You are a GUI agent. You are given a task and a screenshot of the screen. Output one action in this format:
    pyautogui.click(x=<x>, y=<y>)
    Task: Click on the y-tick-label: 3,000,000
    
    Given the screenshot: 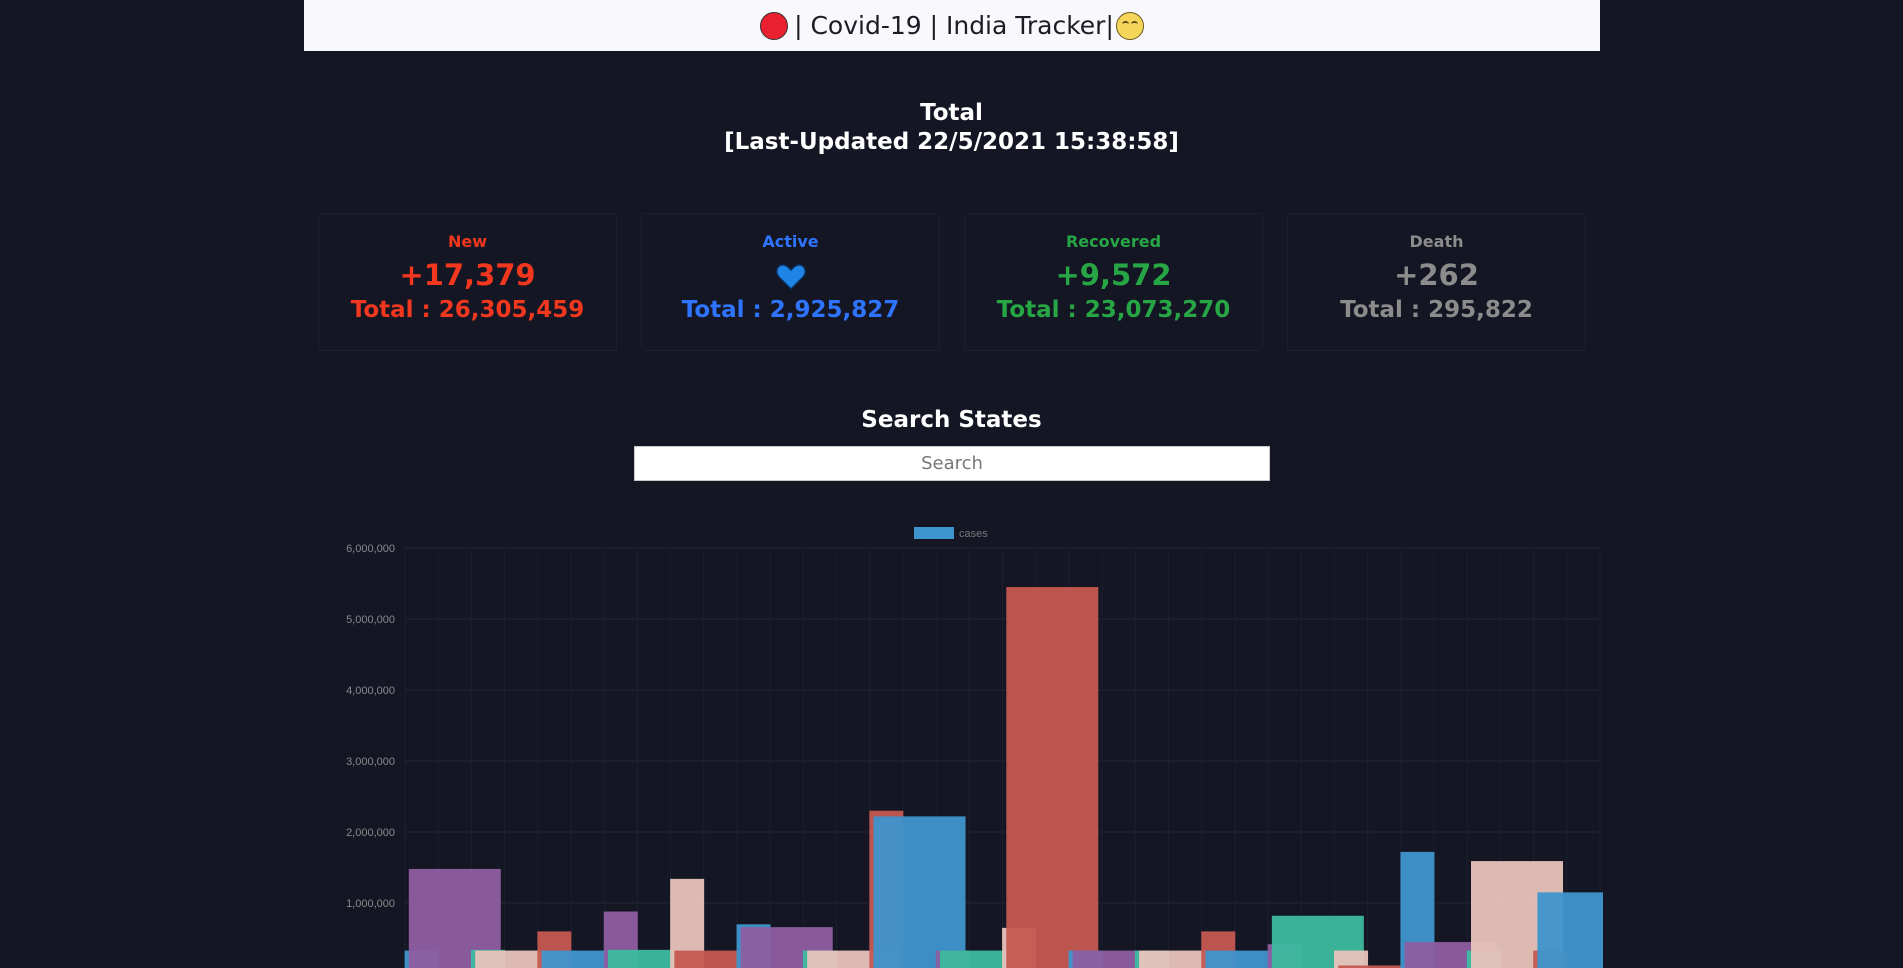 What is the action you would take?
    pyautogui.click(x=370, y=762)
    